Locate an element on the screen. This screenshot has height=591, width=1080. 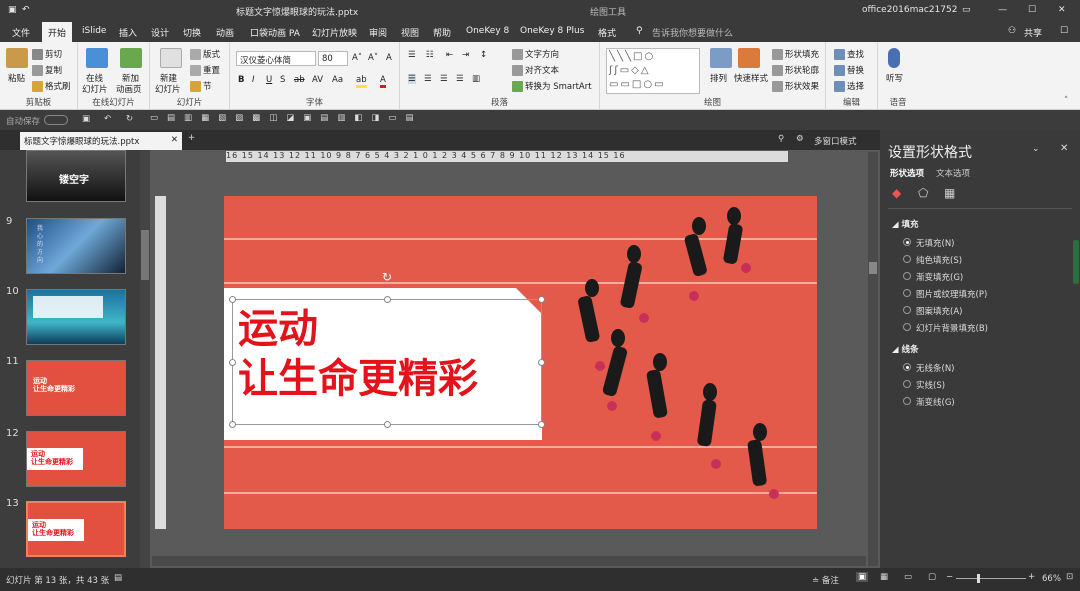
fill-option-label: 渐变填充(G) is located at coordinates (939, 277).